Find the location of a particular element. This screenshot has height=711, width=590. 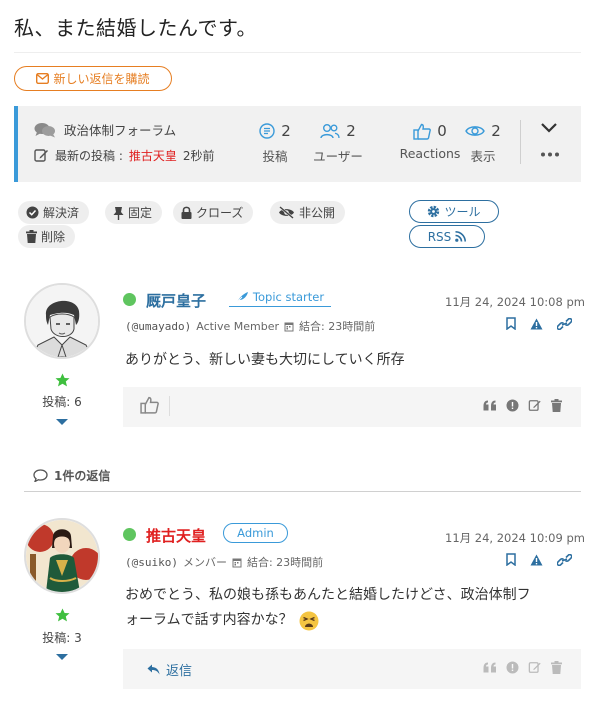

stat-posts-value: 2 is located at coordinates (286, 131).